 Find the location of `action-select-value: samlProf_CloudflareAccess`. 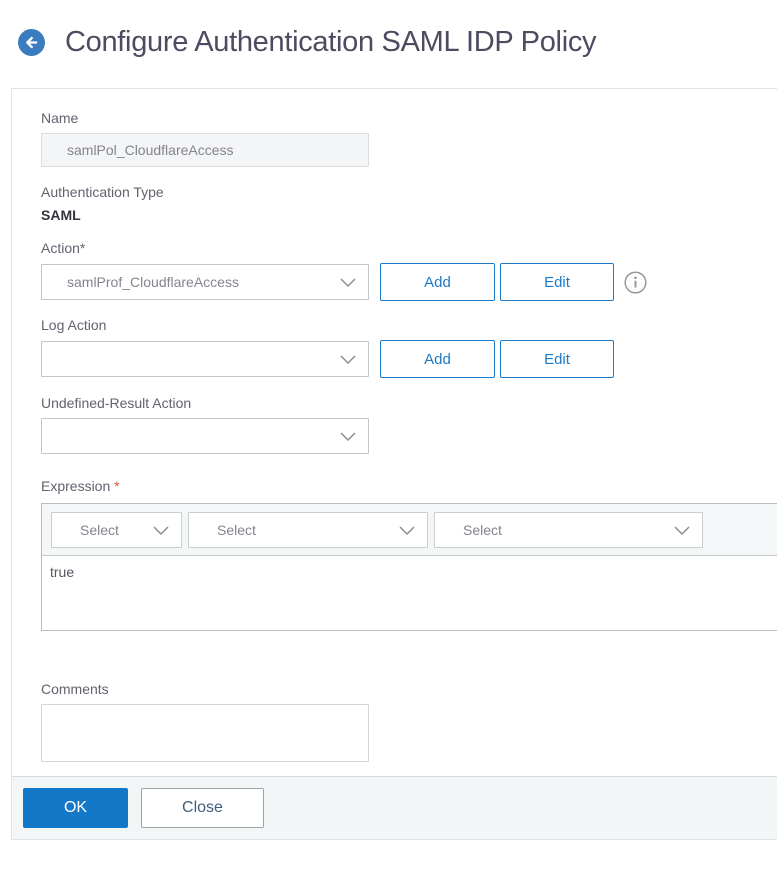

action-select-value: samlProf_CloudflareAccess is located at coordinates (153, 282).